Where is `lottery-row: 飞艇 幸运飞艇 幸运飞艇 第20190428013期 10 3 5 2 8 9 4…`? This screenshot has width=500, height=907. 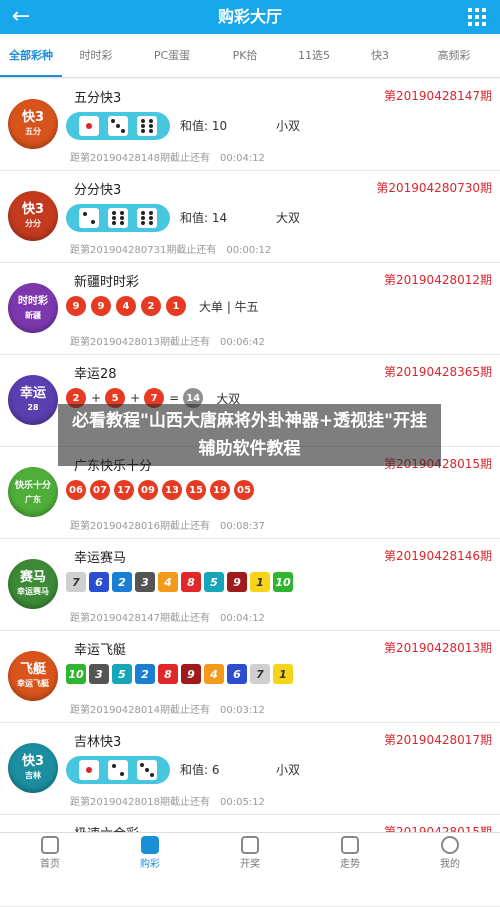
lottery-row: 飞艇 幸运飞艇 幸运飞艇 第20190428013期 10 3 5 2 8 9 4… is located at coordinates (250, 677).